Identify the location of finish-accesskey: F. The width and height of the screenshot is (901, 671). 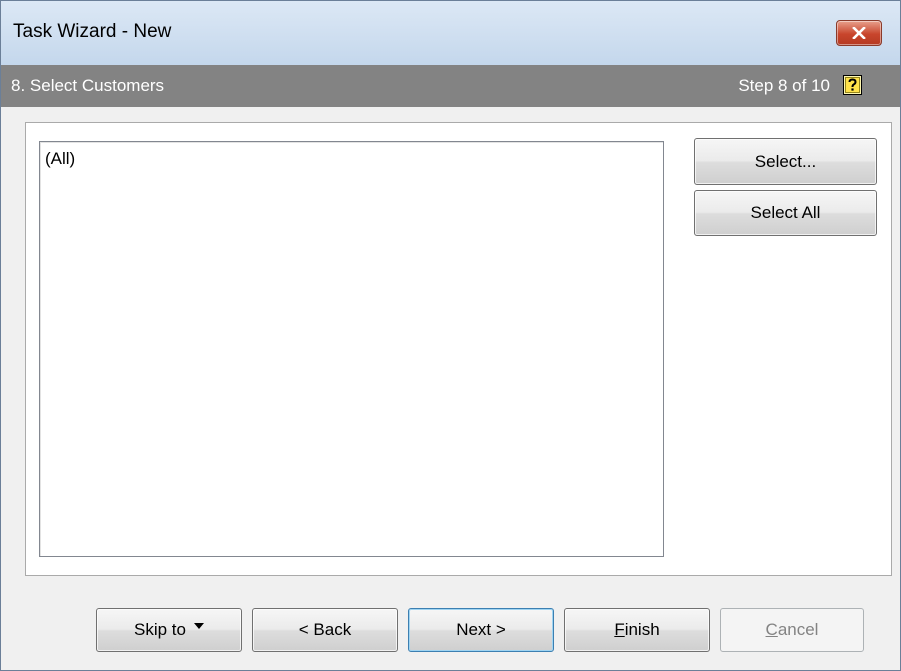
(619, 629).